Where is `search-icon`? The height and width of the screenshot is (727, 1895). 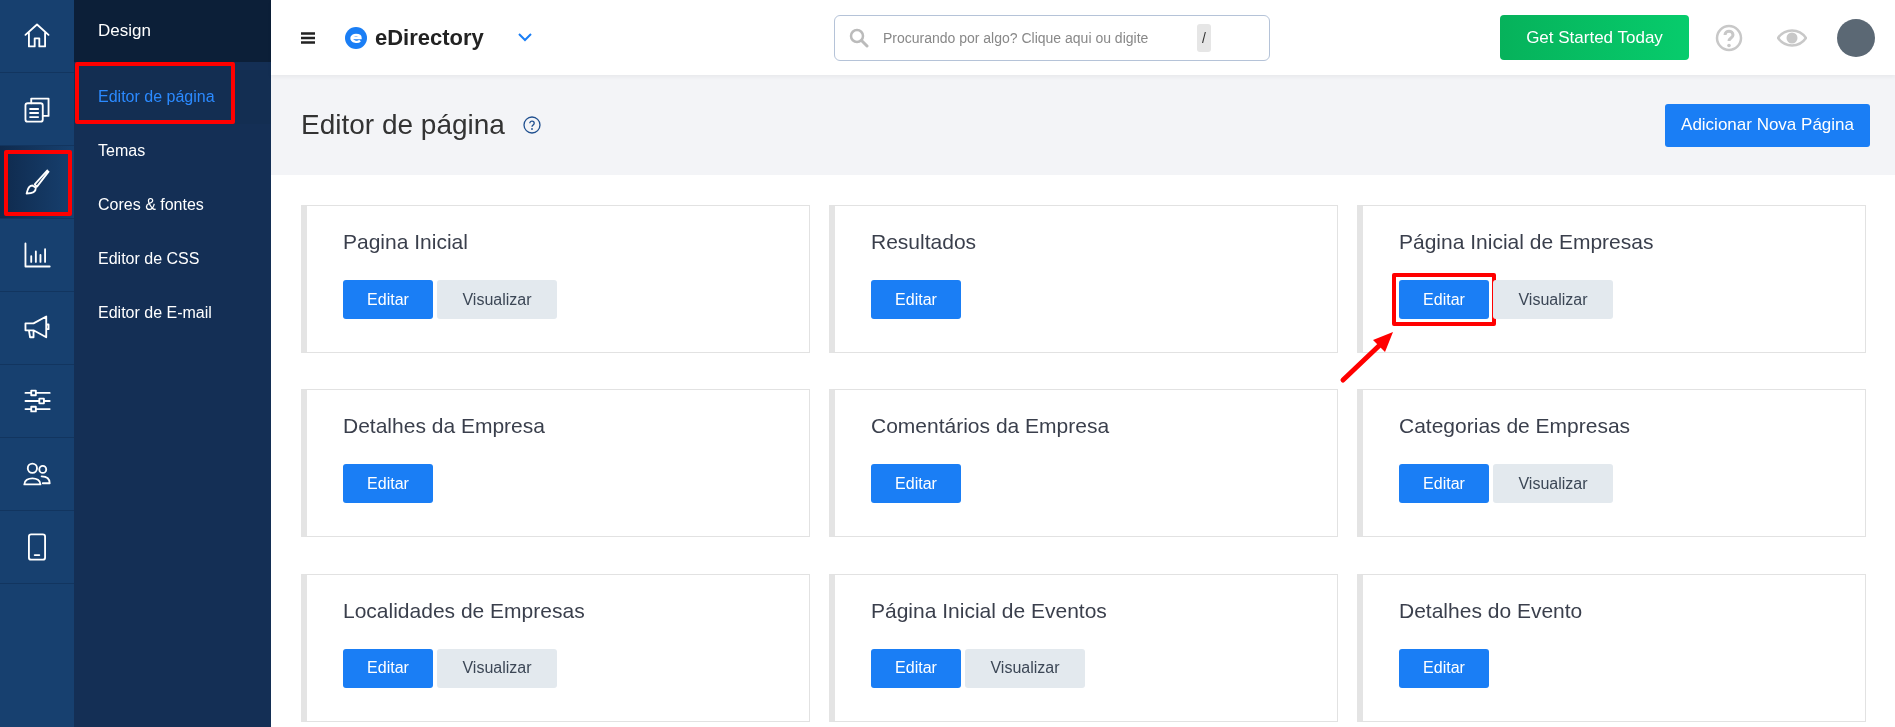 search-icon is located at coordinates (858, 37).